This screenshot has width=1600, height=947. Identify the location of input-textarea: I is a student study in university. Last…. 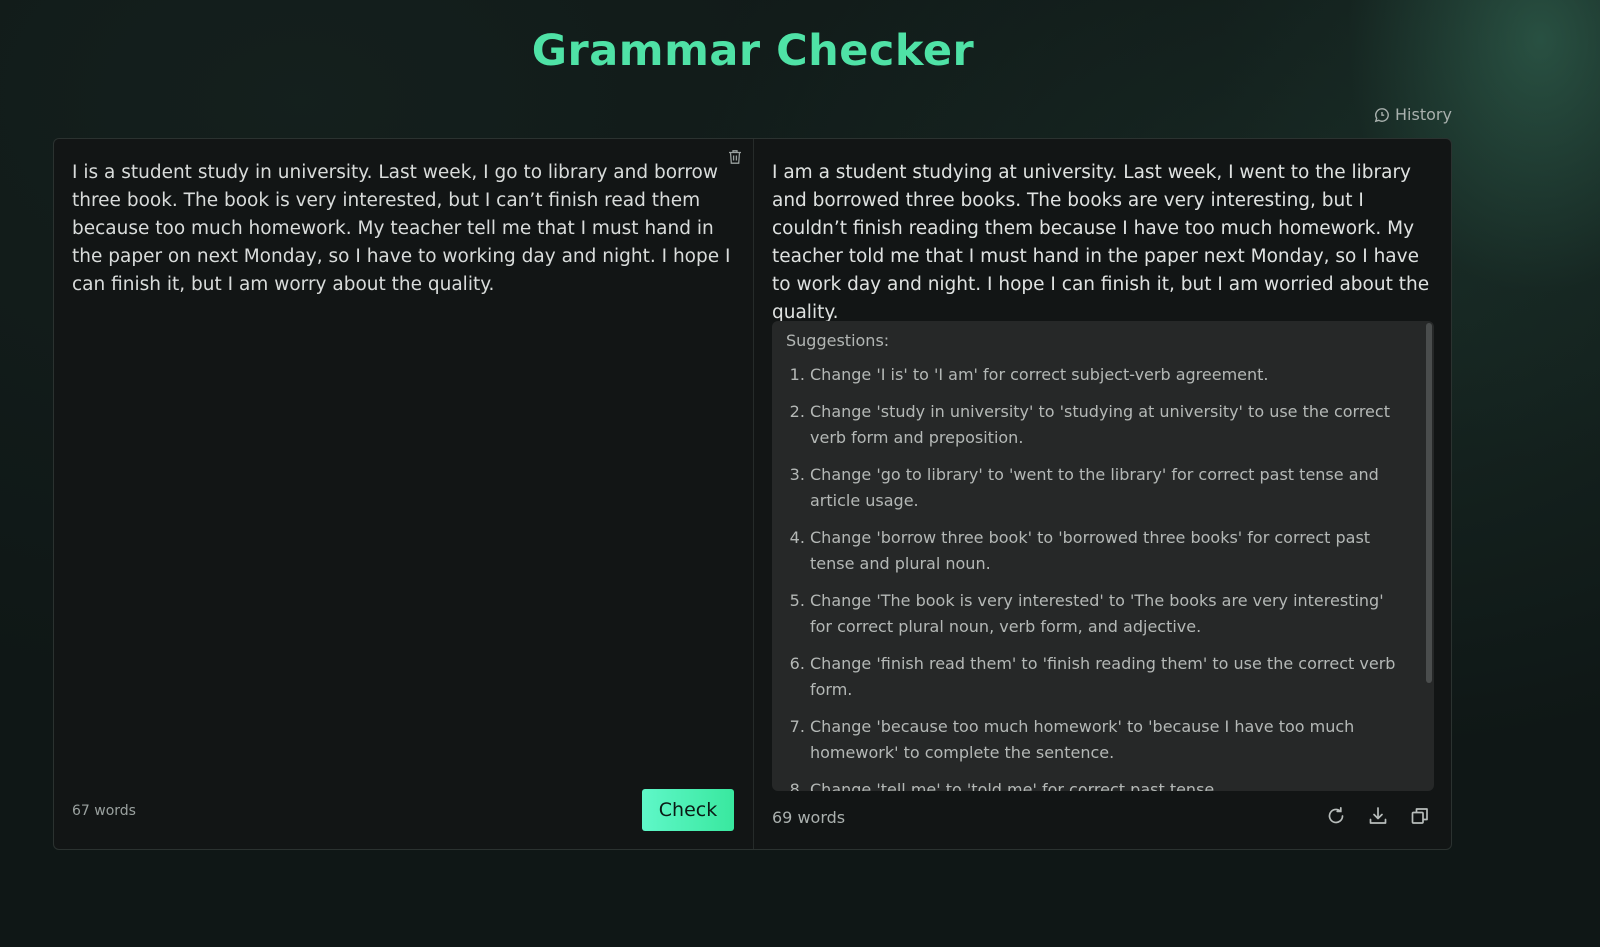
(402, 229).